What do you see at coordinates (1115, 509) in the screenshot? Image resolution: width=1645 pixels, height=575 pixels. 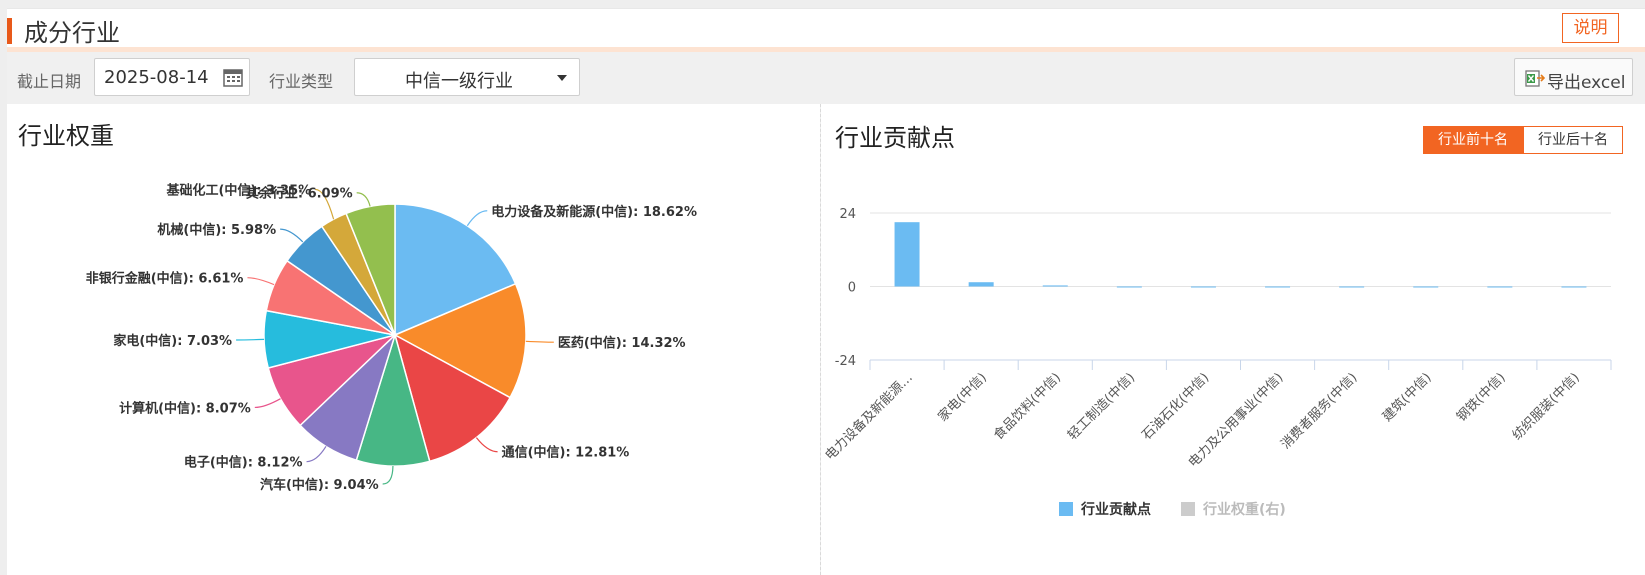 I see `legend-label: 行业贡献点` at bounding box center [1115, 509].